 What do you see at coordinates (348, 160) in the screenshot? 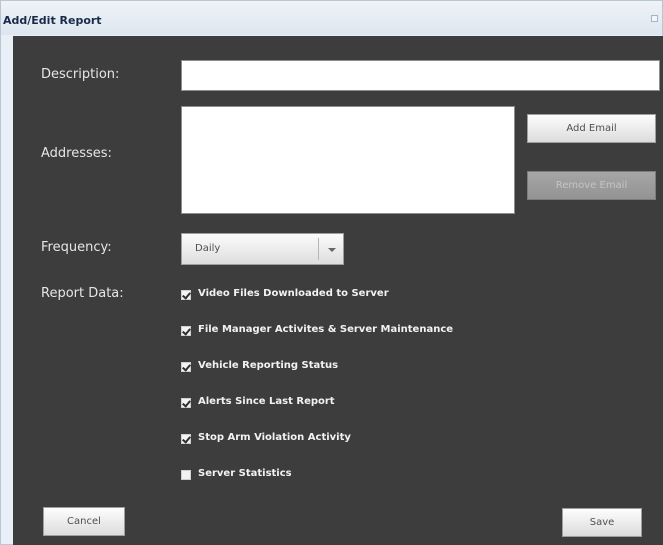
I see `addresses-field` at bounding box center [348, 160].